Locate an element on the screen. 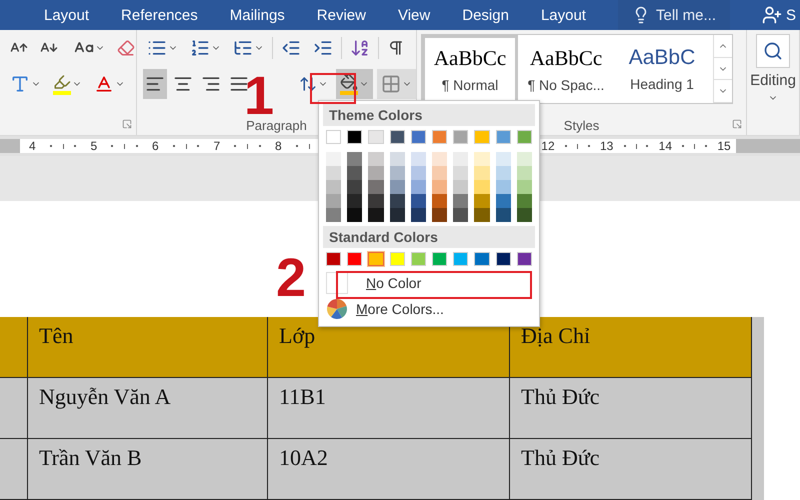 The image size is (800, 500). editing-button: Editing is located at coordinates (773, 66).